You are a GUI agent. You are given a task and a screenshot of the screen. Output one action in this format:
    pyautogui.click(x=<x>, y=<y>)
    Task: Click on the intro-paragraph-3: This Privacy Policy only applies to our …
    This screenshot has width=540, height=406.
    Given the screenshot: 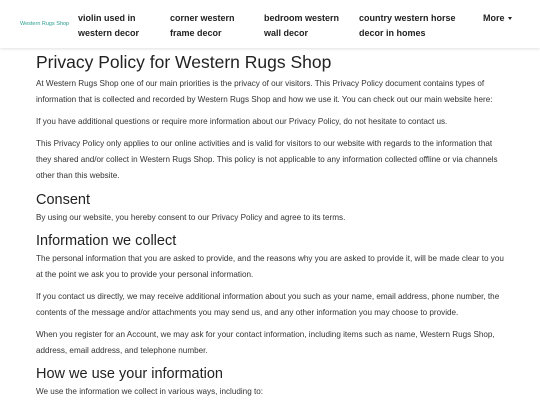 What is the action you would take?
    pyautogui.click(x=267, y=160)
    